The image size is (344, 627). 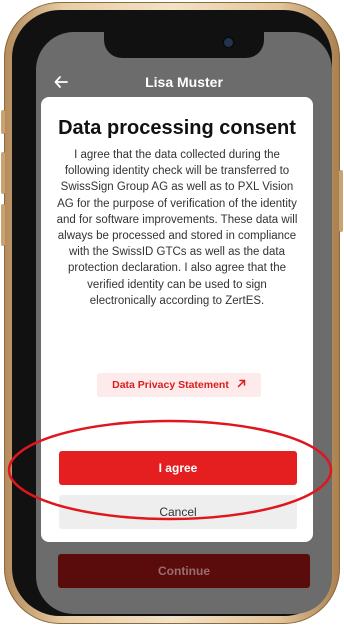 What do you see at coordinates (241, 385) in the screenshot?
I see `arrow-up-right-icon` at bounding box center [241, 385].